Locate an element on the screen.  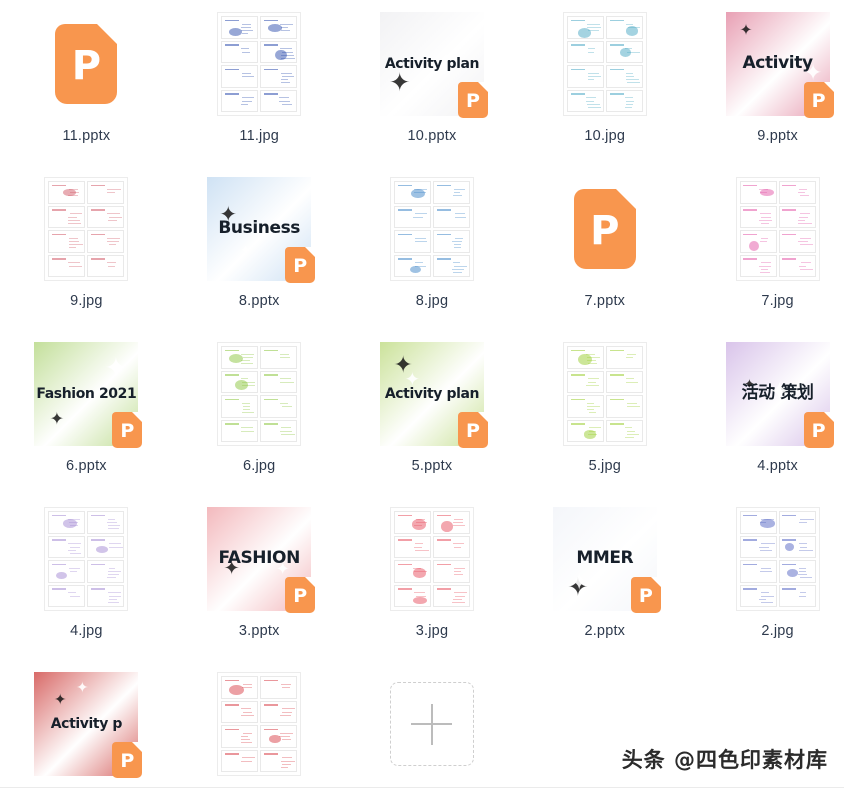
file-item: 8.jpg is located at coordinates (432, 247).